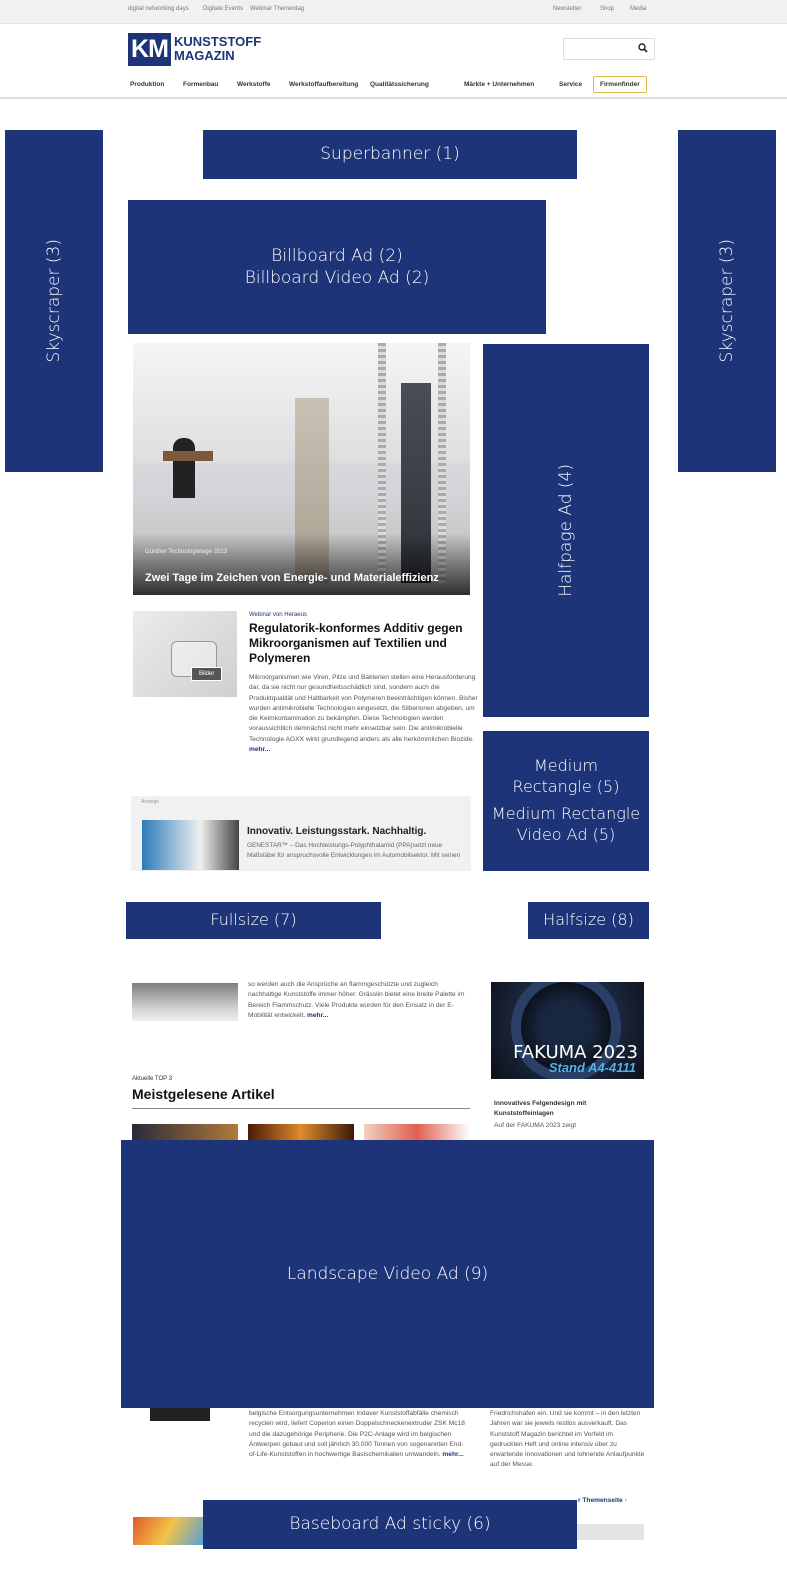  I want to click on search-icon, so click(643, 48).